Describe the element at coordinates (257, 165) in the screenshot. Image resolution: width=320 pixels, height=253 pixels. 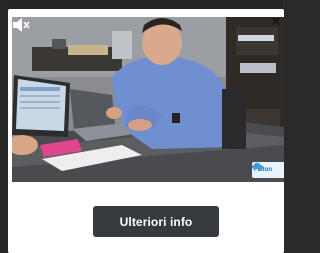
I see `cloud-logo-icon` at that location.